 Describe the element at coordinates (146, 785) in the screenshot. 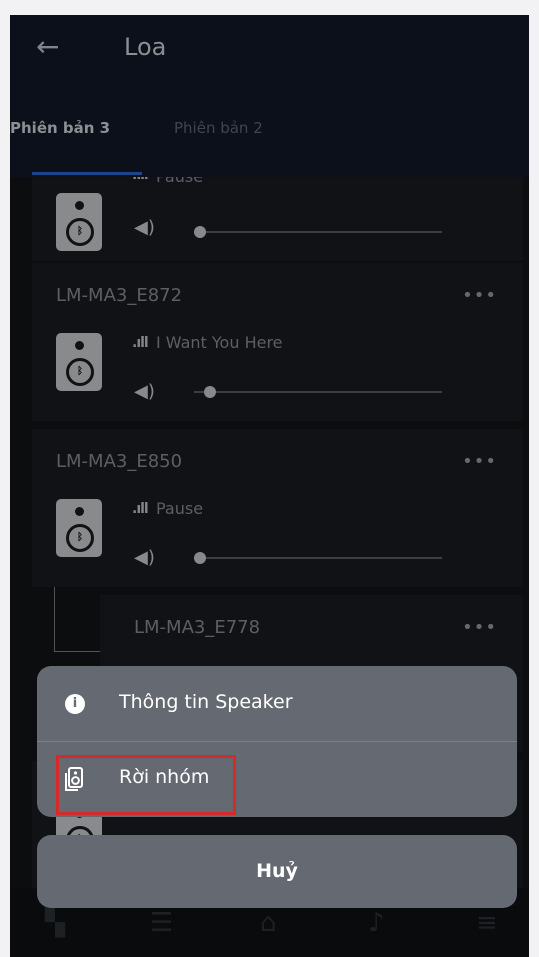

I see `selection-highlight-box` at that location.